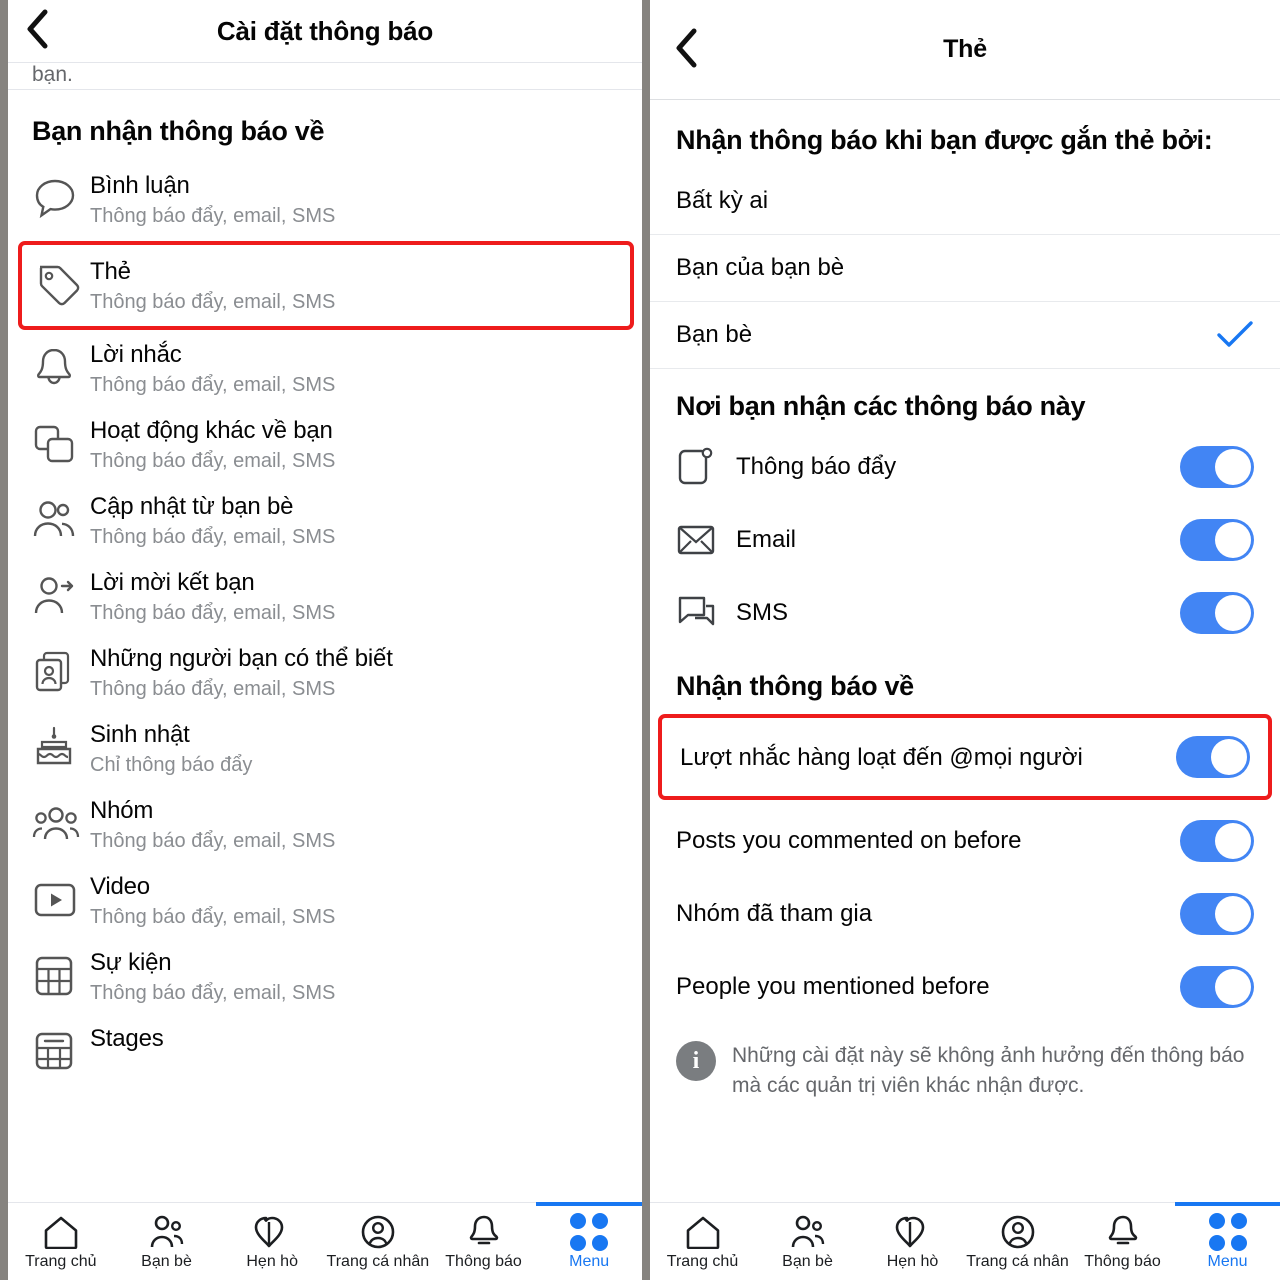 This screenshot has width=1280, height=1280. I want to click on nav-label: Bạn bè, so click(807, 1261).